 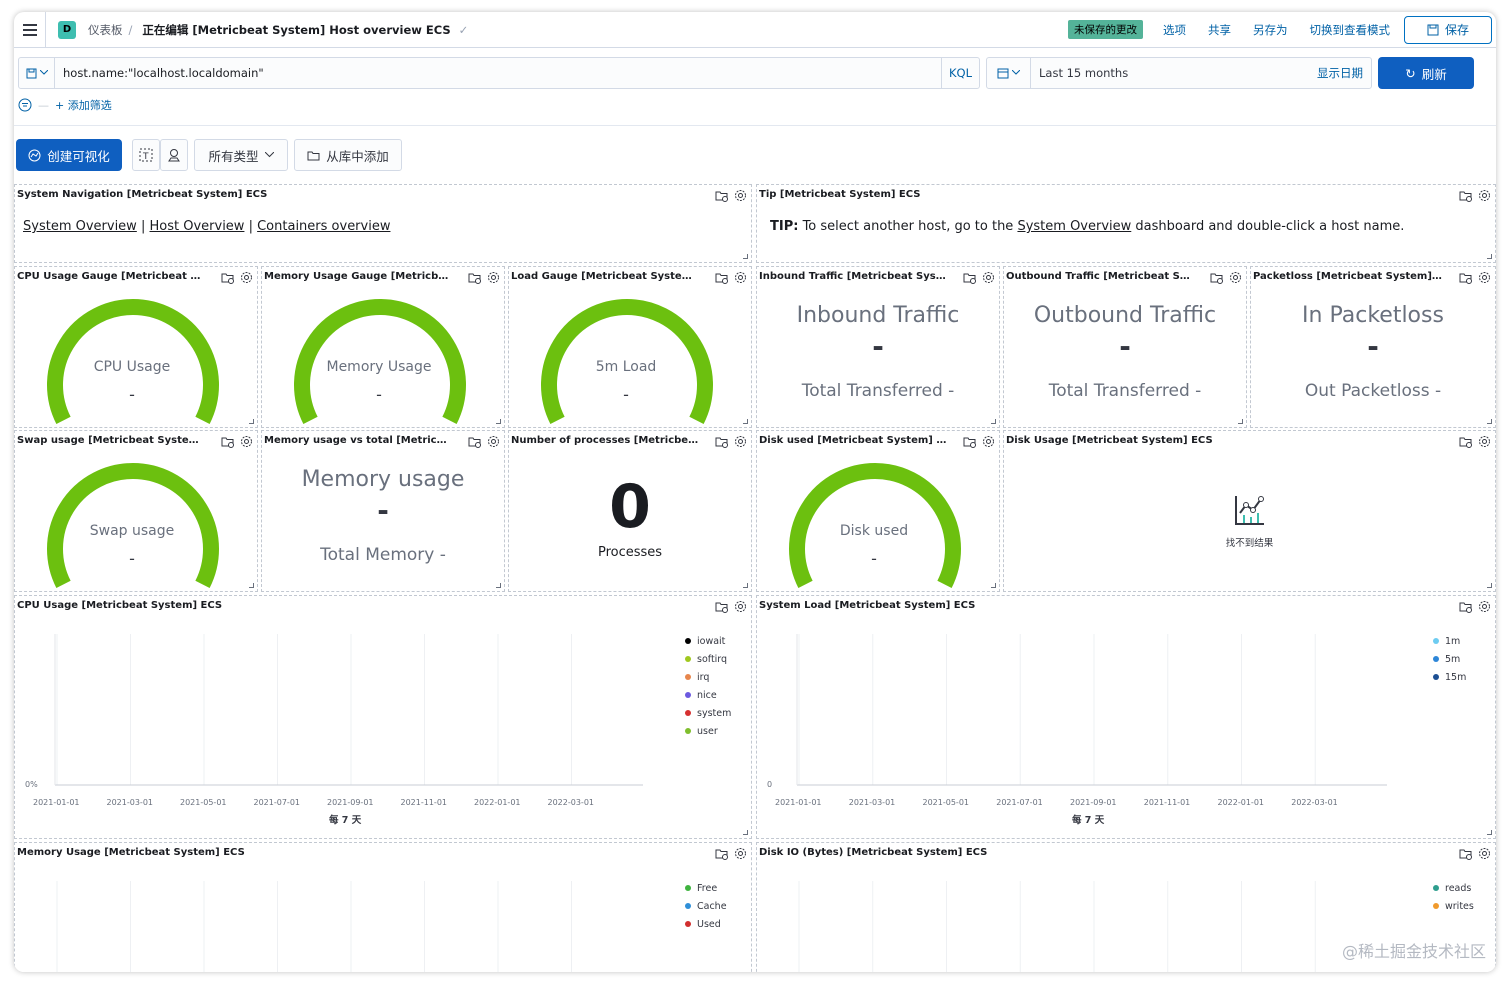 I want to click on processes-count: 0, so click(x=630, y=507).